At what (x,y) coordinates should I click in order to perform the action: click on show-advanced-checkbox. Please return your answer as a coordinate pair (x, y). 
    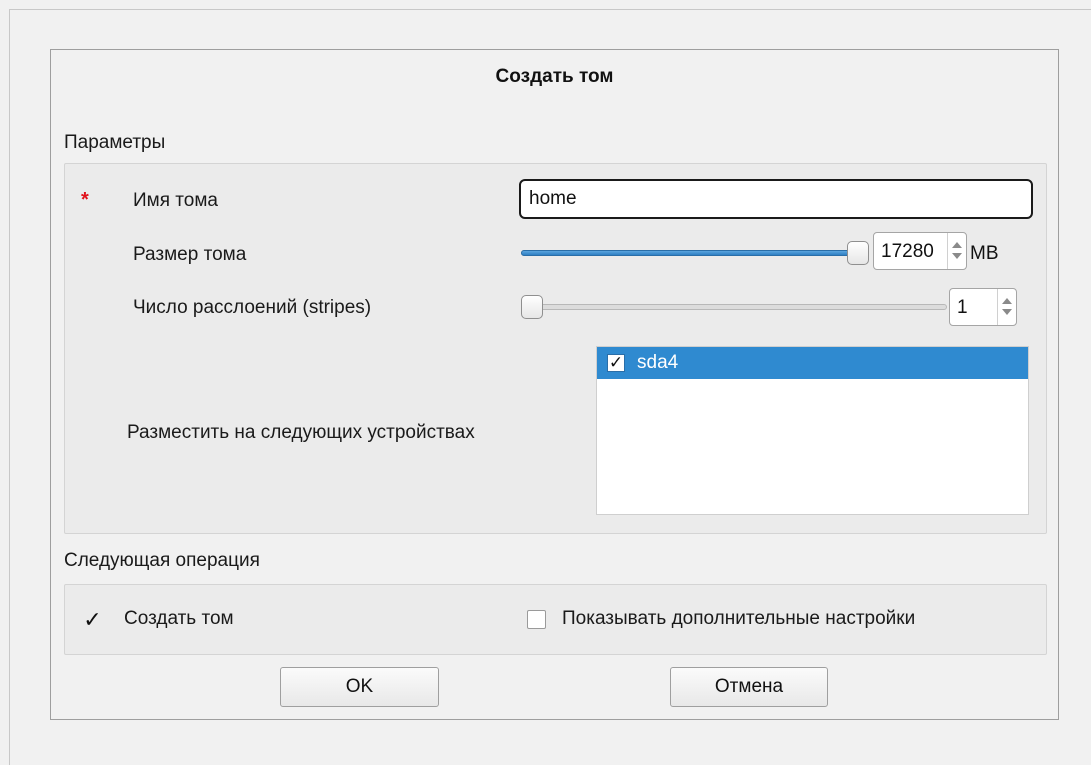
    Looking at the image, I should click on (536, 619).